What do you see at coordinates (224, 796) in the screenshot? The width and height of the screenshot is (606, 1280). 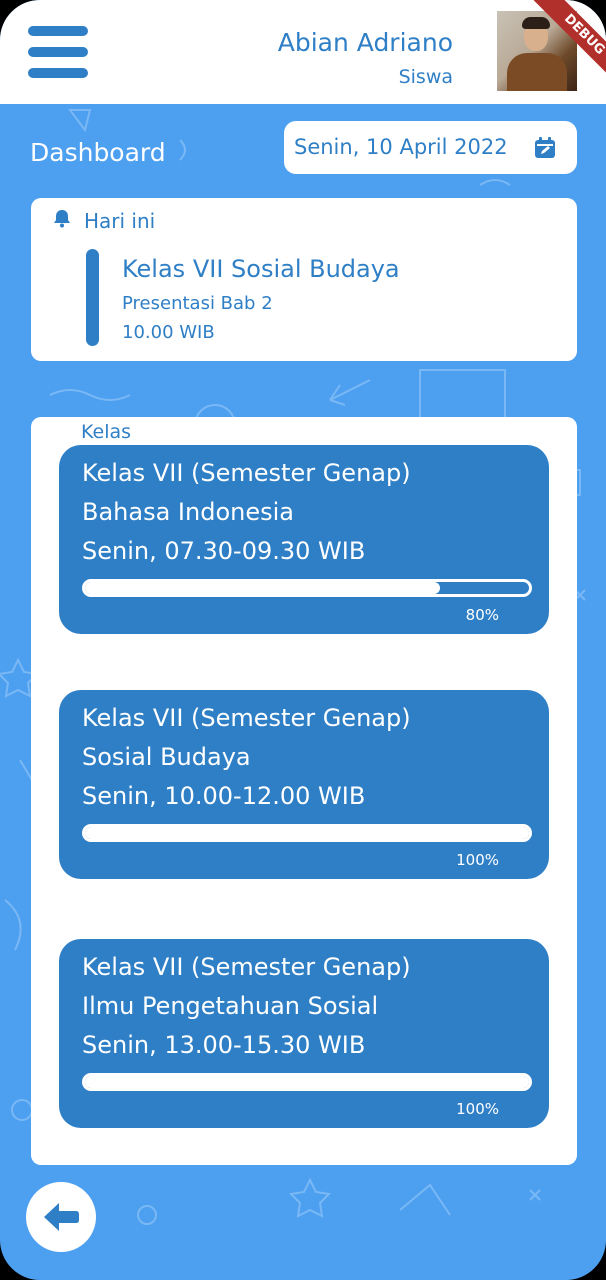 I see `class-schedule: Senin, 10.00-12.00 WIB` at bounding box center [224, 796].